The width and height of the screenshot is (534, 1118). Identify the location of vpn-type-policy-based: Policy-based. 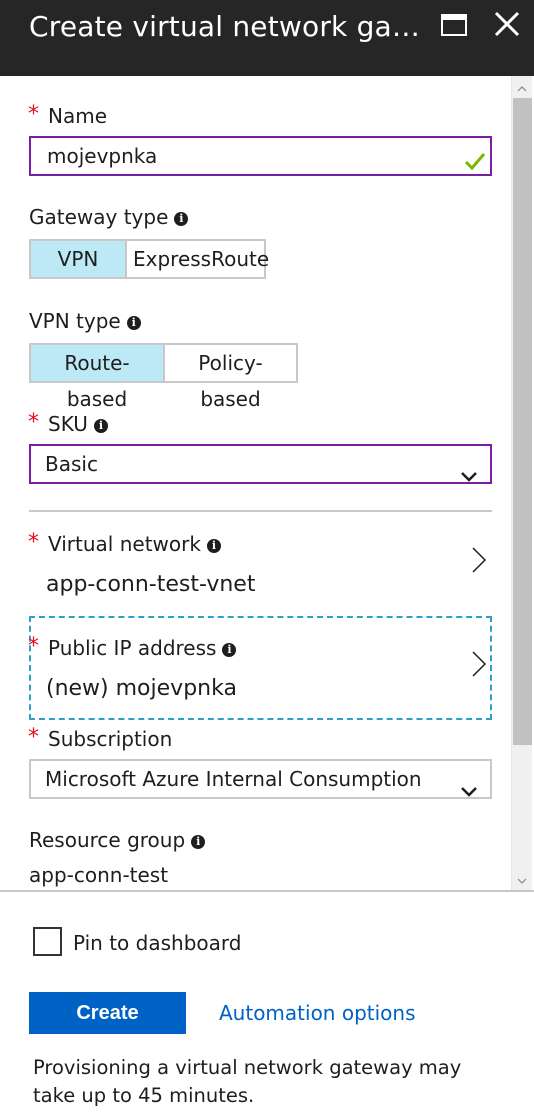
(231, 377).